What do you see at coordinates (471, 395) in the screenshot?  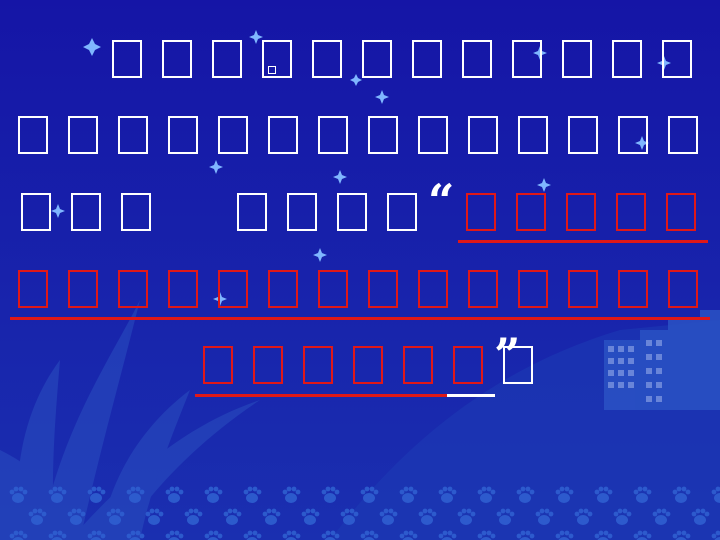 I see `underline-line-5-end` at bounding box center [471, 395].